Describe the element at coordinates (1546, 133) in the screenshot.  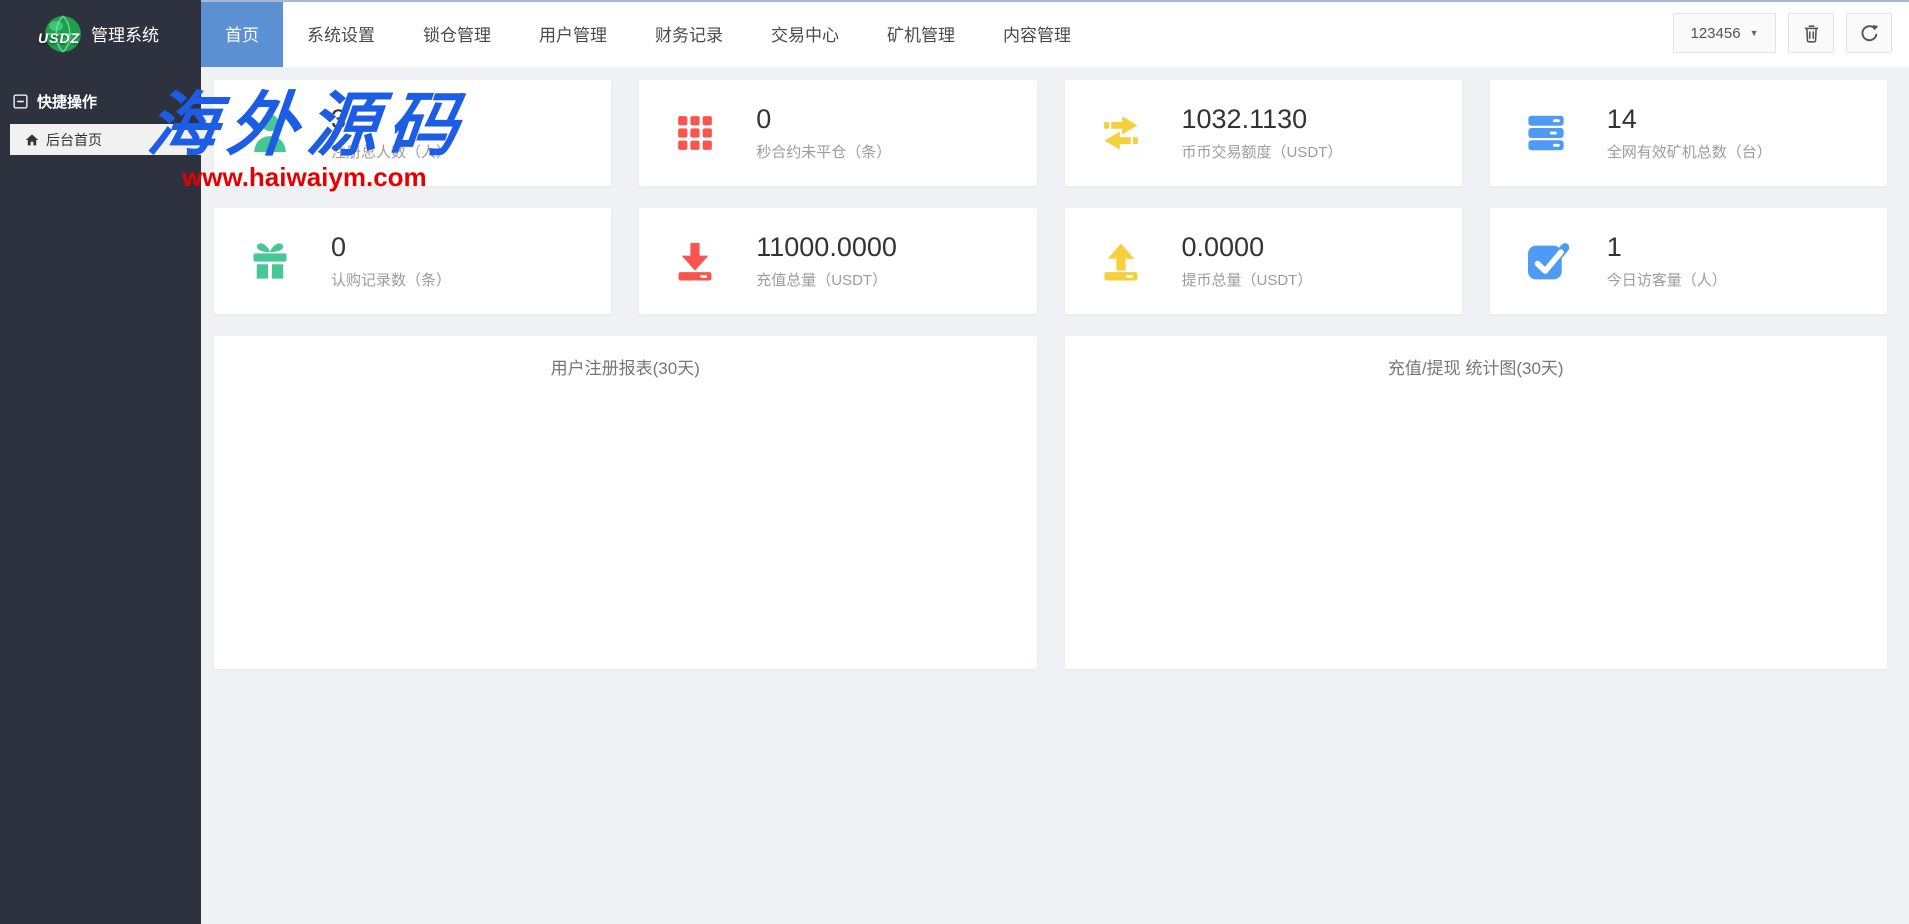
I see `servers-icon` at that location.